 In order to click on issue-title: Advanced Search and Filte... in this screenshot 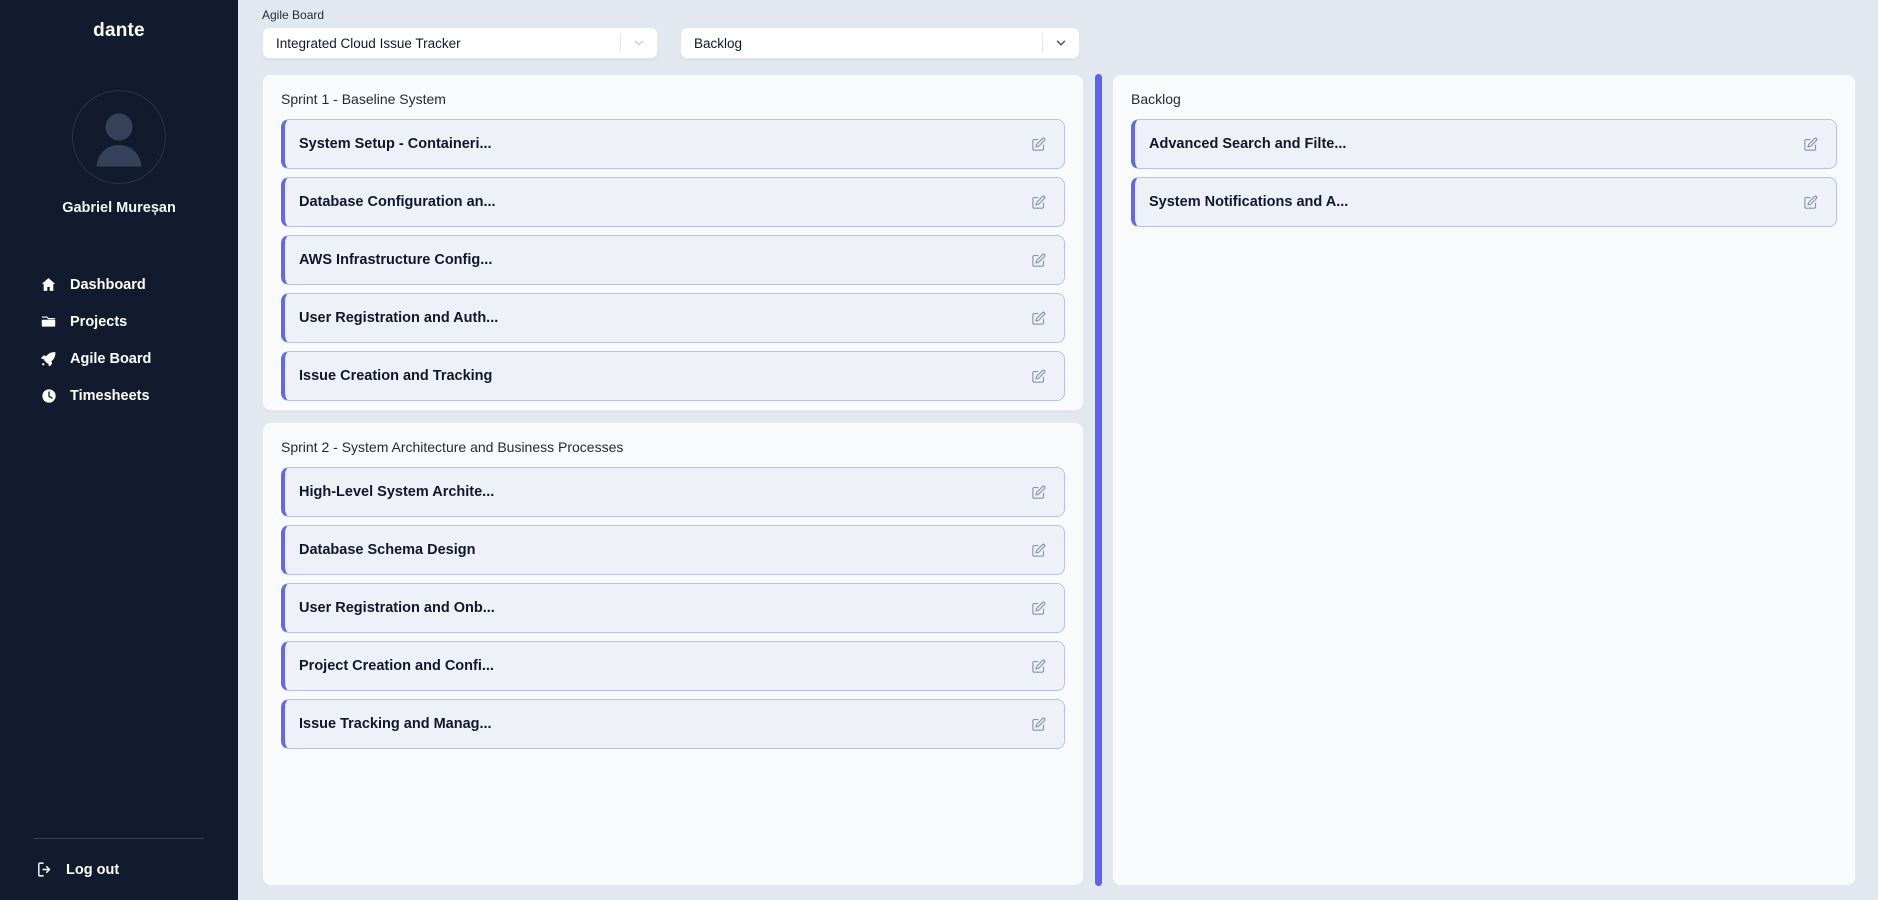, I will do `click(1248, 144)`.